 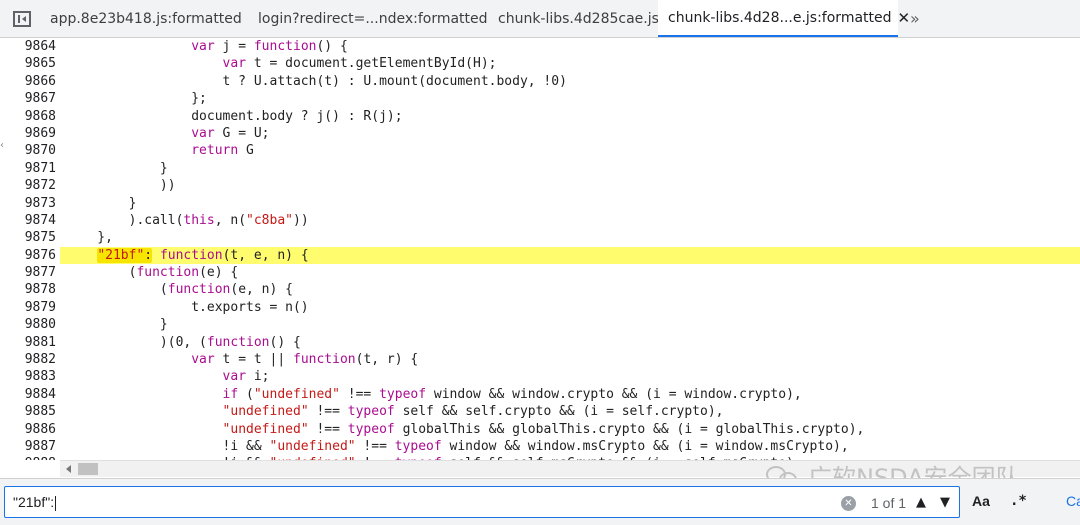 What do you see at coordinates (187, 220) in the screenshot?
I see `code-text: ).call(this, n("c8ba"))` at bounding box center [187, 220].